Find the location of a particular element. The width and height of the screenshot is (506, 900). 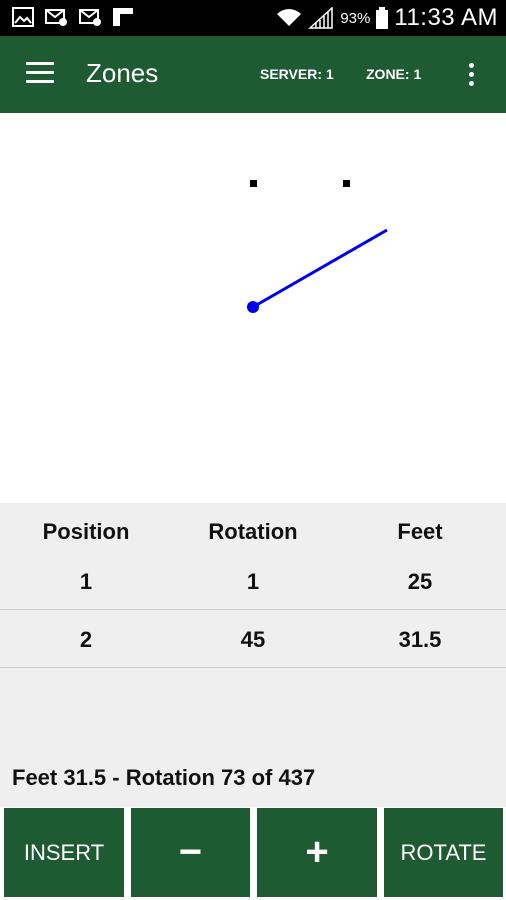

plus-icon: + is located at coordinates (317, 852).